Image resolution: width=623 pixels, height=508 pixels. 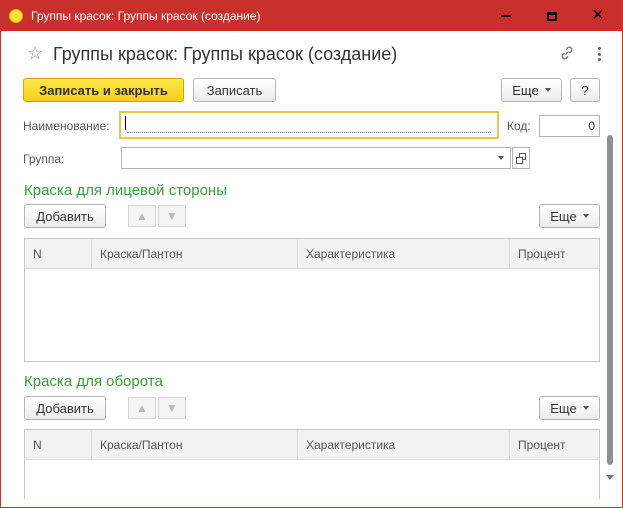 What do you see at coordinates (519, 126) in the screenshot?
I see `code-label: Код:` at bounding box center [519, 126].